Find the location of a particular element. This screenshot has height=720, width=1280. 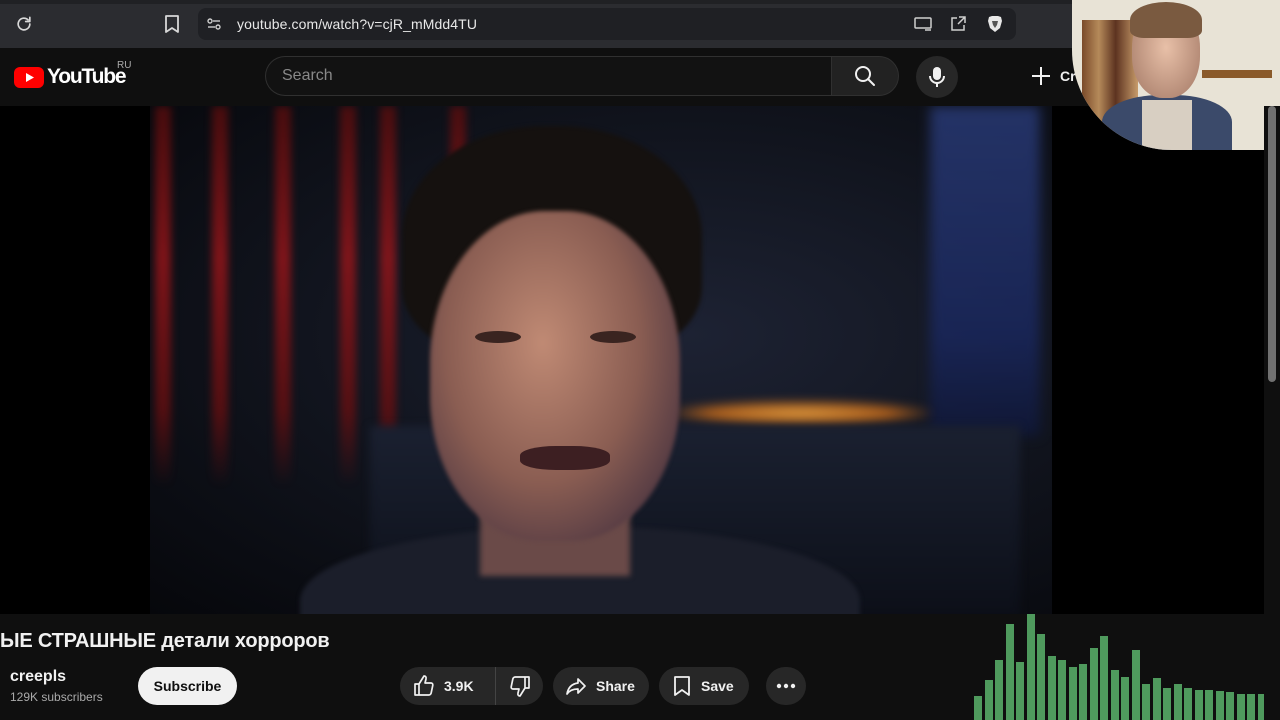

like-dislike-group: 3.9K is located at coordinates (471, 686).